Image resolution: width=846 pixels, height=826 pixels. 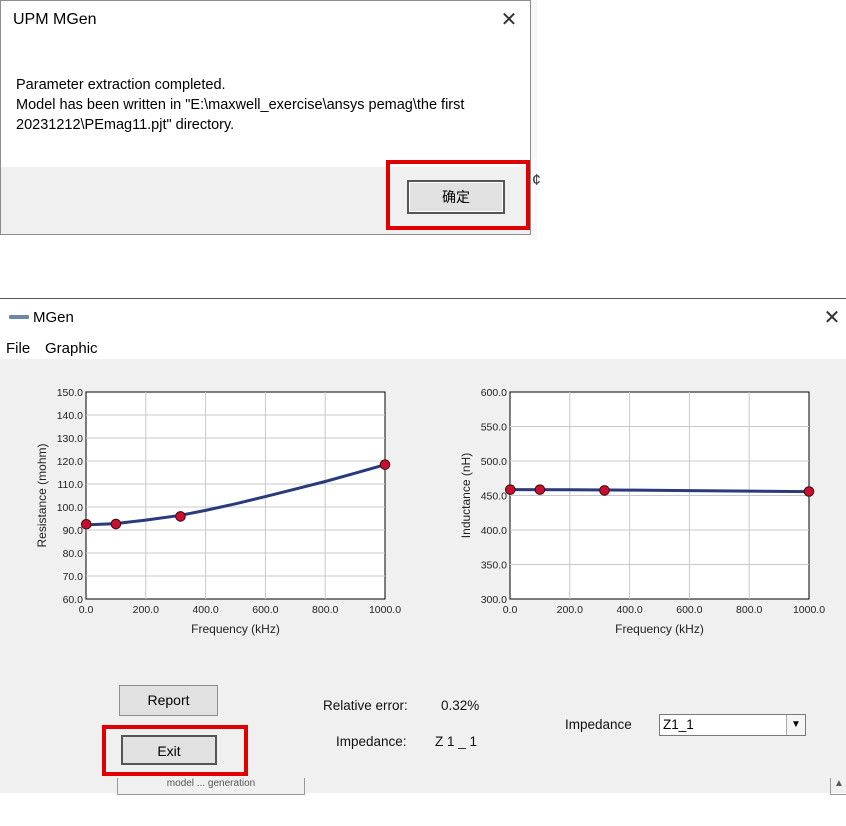 I want to click on y-tick-label: 100.0, so click(x=70, y=508).